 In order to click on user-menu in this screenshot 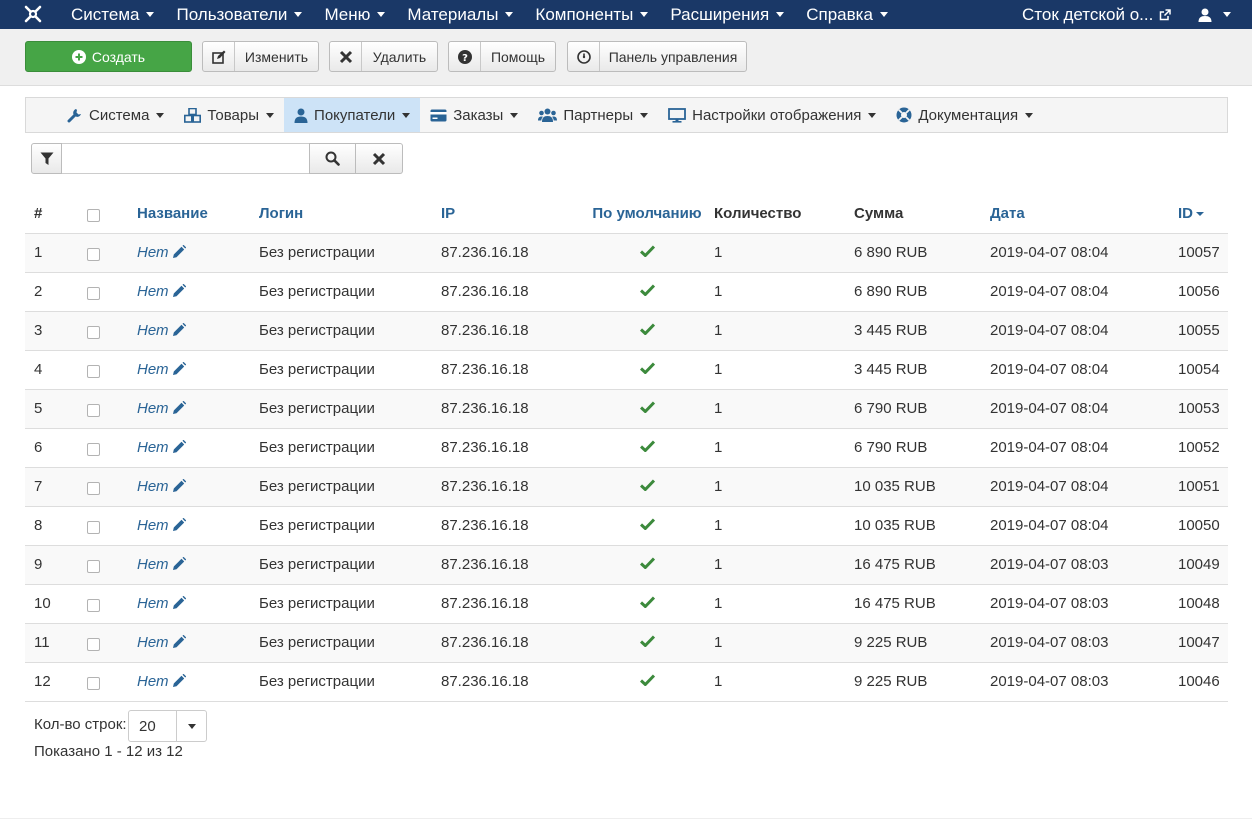, I will do `click(1214, 14)`.